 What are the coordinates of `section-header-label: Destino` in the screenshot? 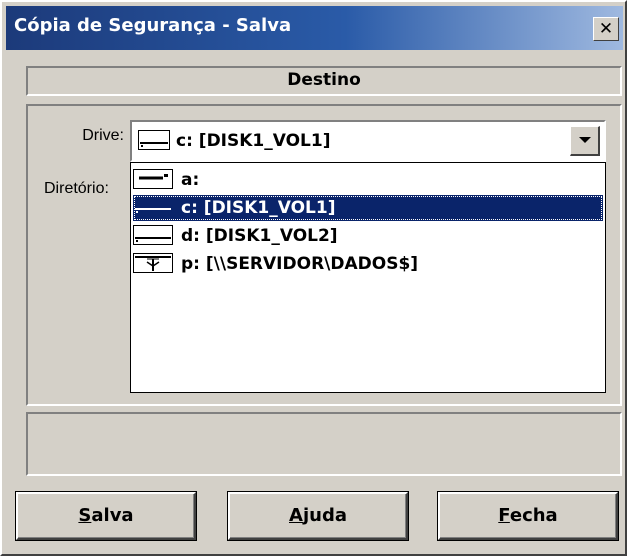 It's located at (324, 80).